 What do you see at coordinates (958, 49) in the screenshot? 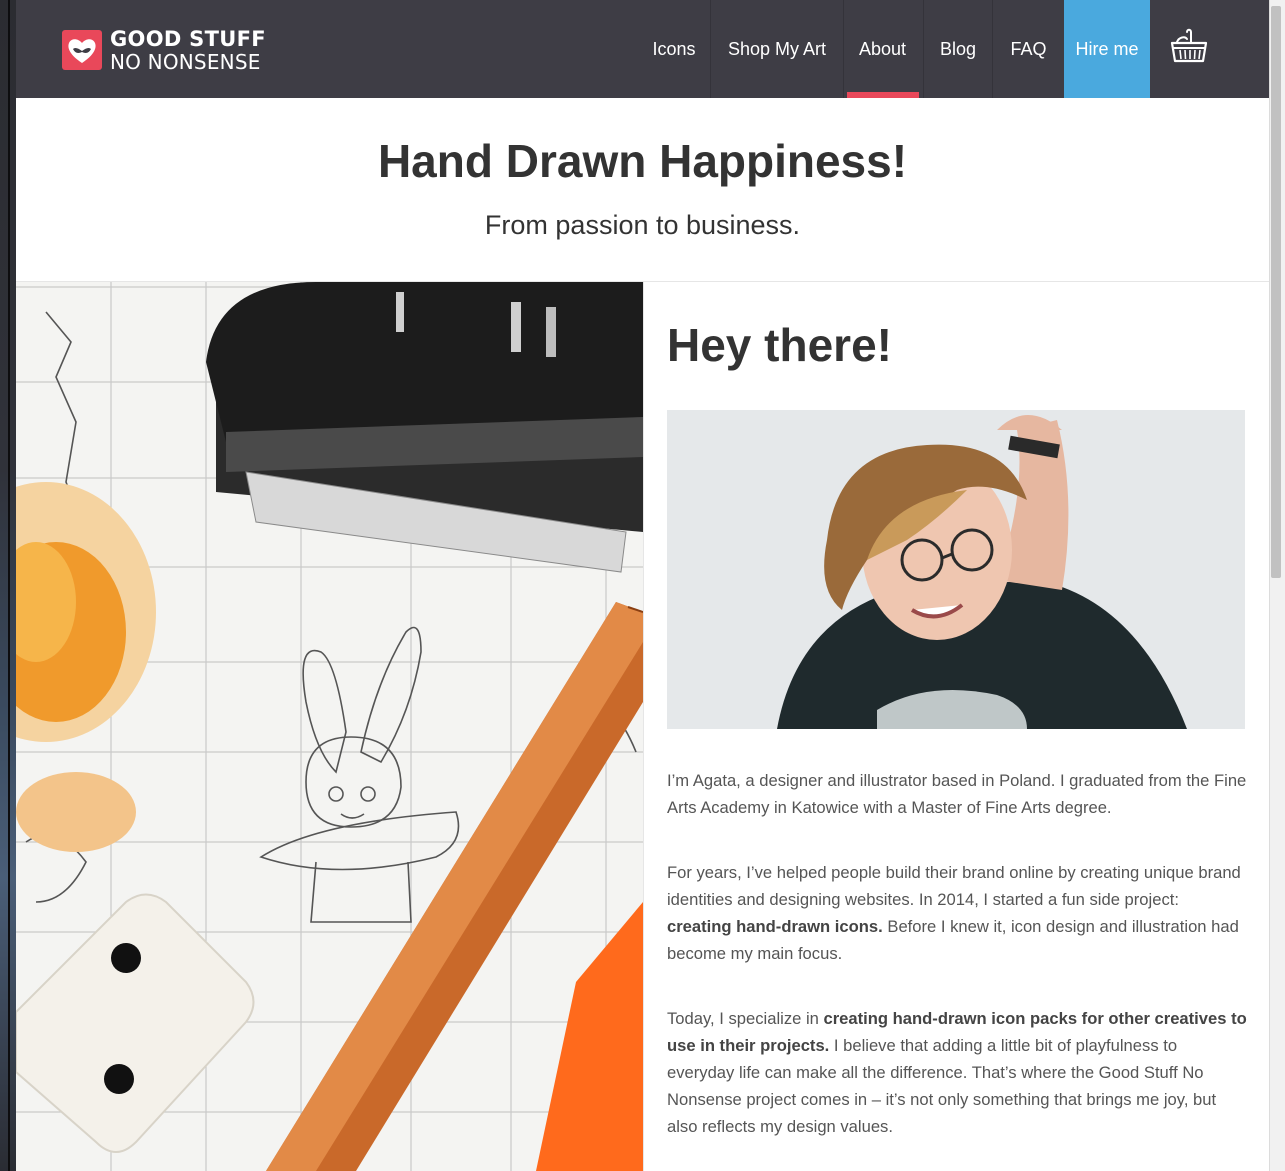
I see `nav-blog: Blog` at bounding box center [958, 49].